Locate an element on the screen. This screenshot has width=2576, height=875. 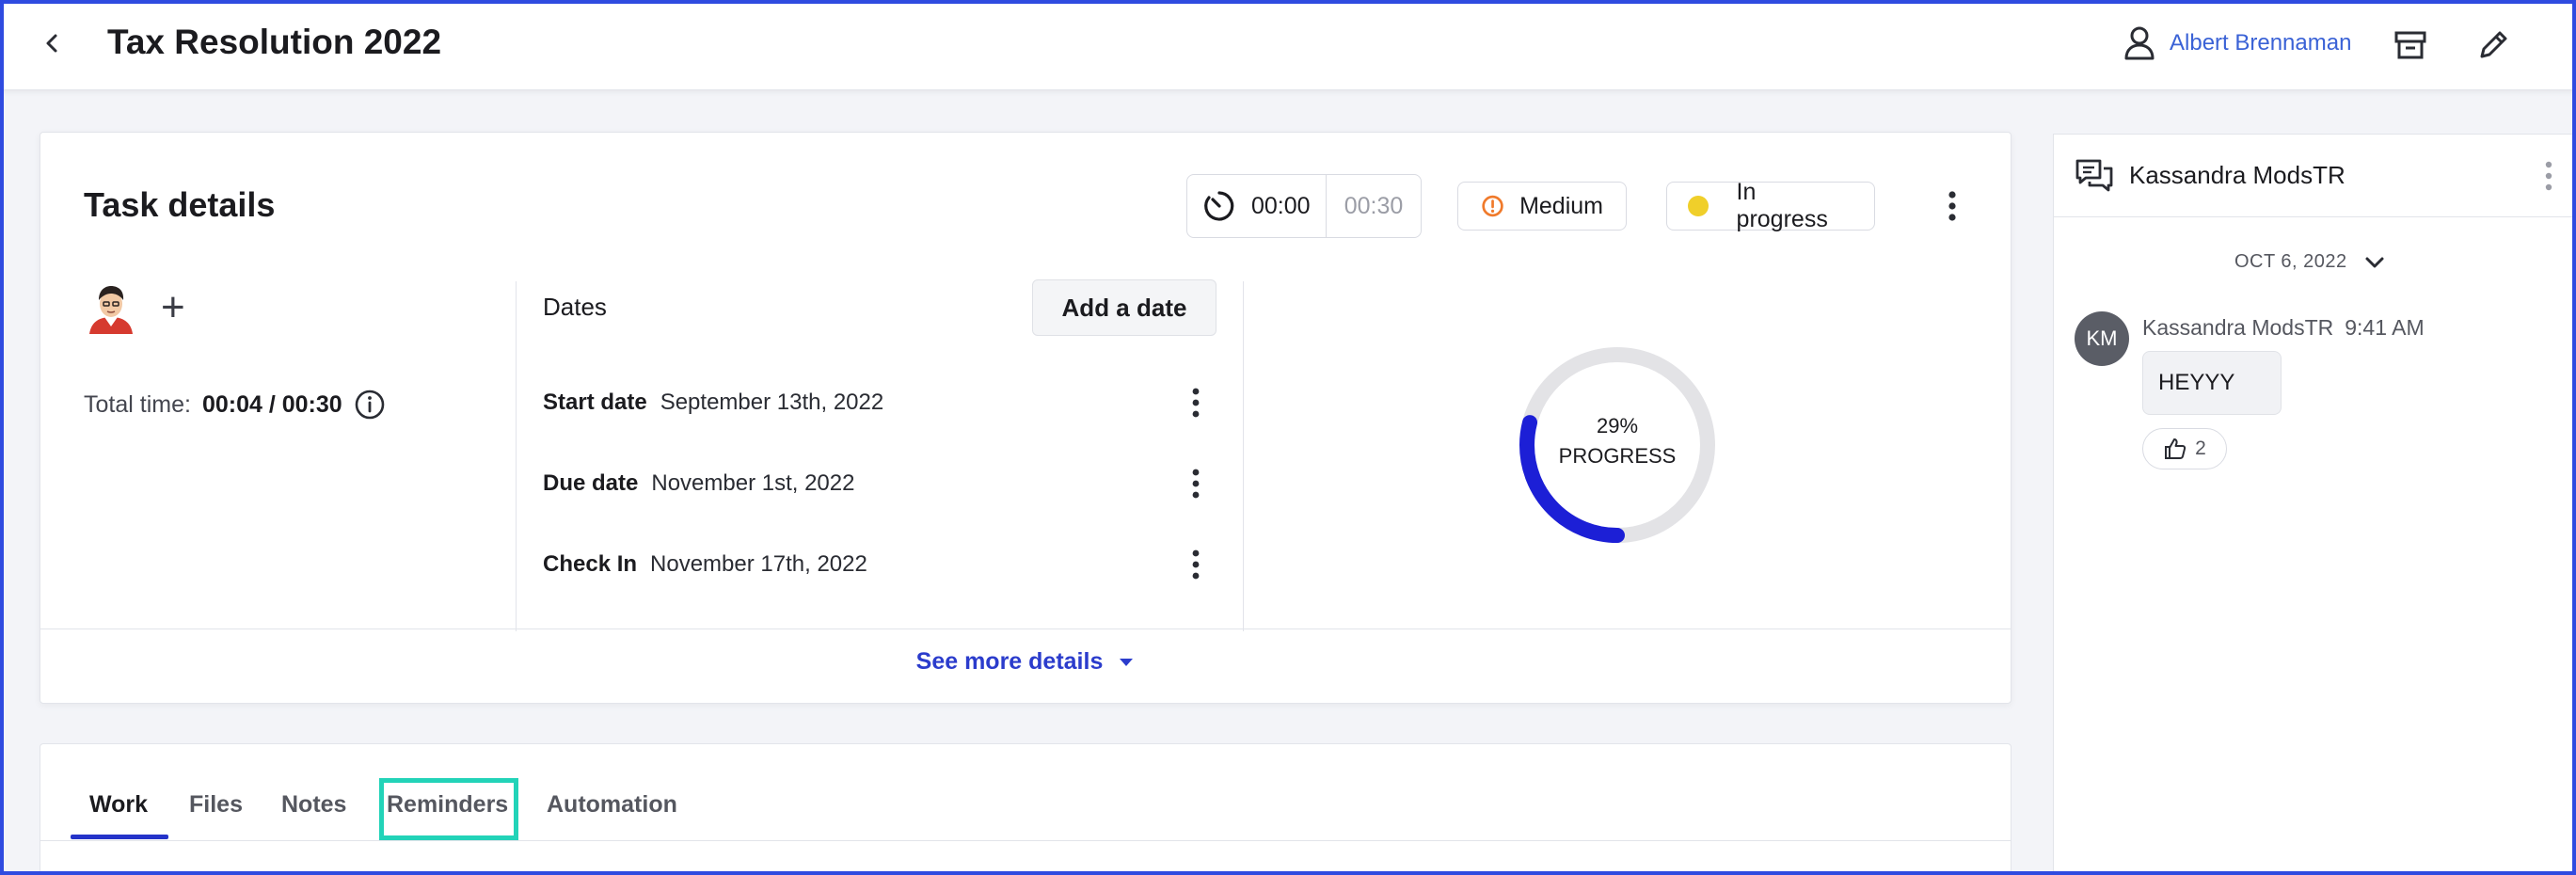
tabs-divider is located at coordinates (1025, 841).